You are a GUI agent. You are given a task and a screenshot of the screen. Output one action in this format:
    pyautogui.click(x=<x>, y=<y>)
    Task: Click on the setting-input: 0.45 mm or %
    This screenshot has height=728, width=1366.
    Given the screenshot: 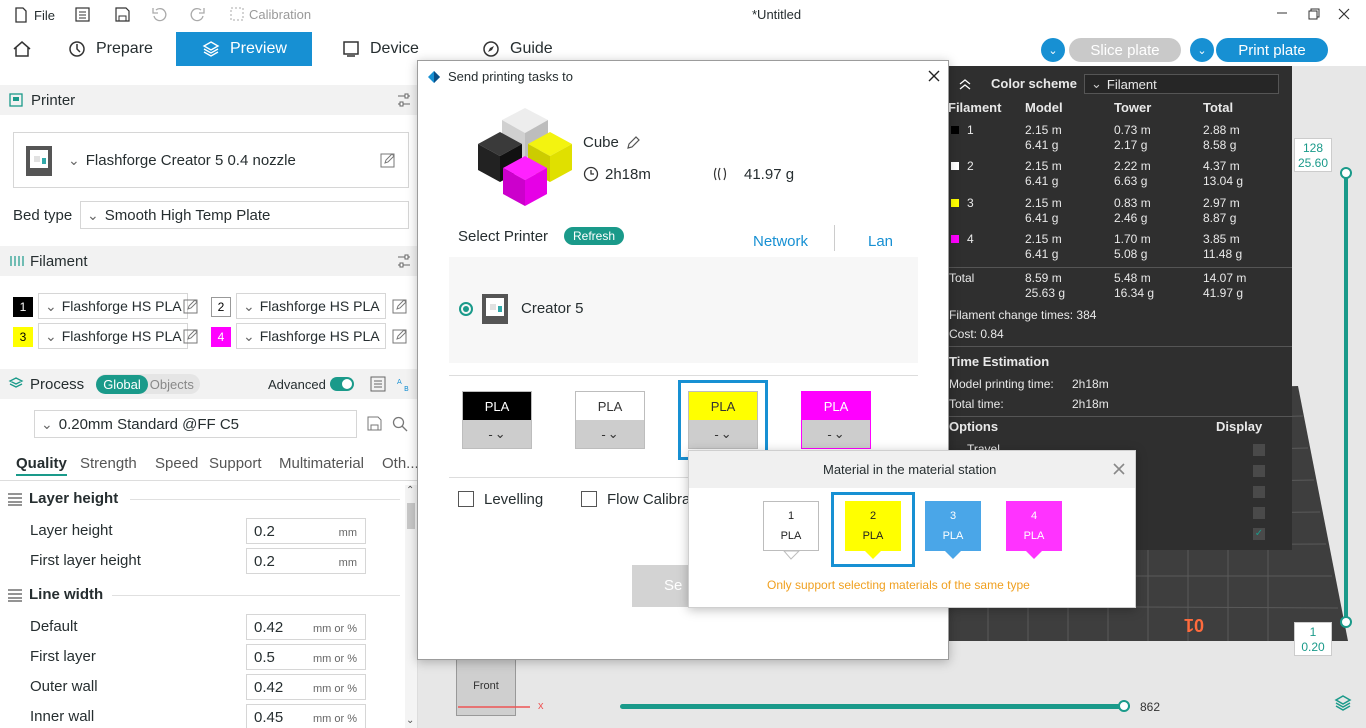 What is the action you would take?
    pyautogui.click(x=306, y=716)
    